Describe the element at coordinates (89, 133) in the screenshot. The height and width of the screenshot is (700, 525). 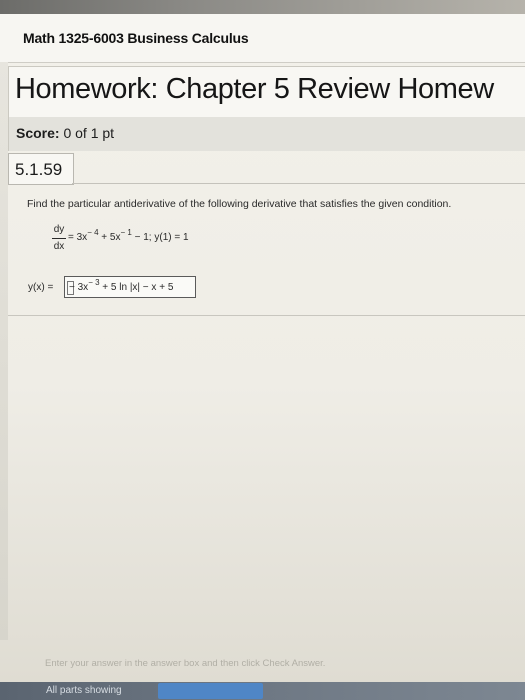
I see `score-value: 0 of 1 pt` at that location.